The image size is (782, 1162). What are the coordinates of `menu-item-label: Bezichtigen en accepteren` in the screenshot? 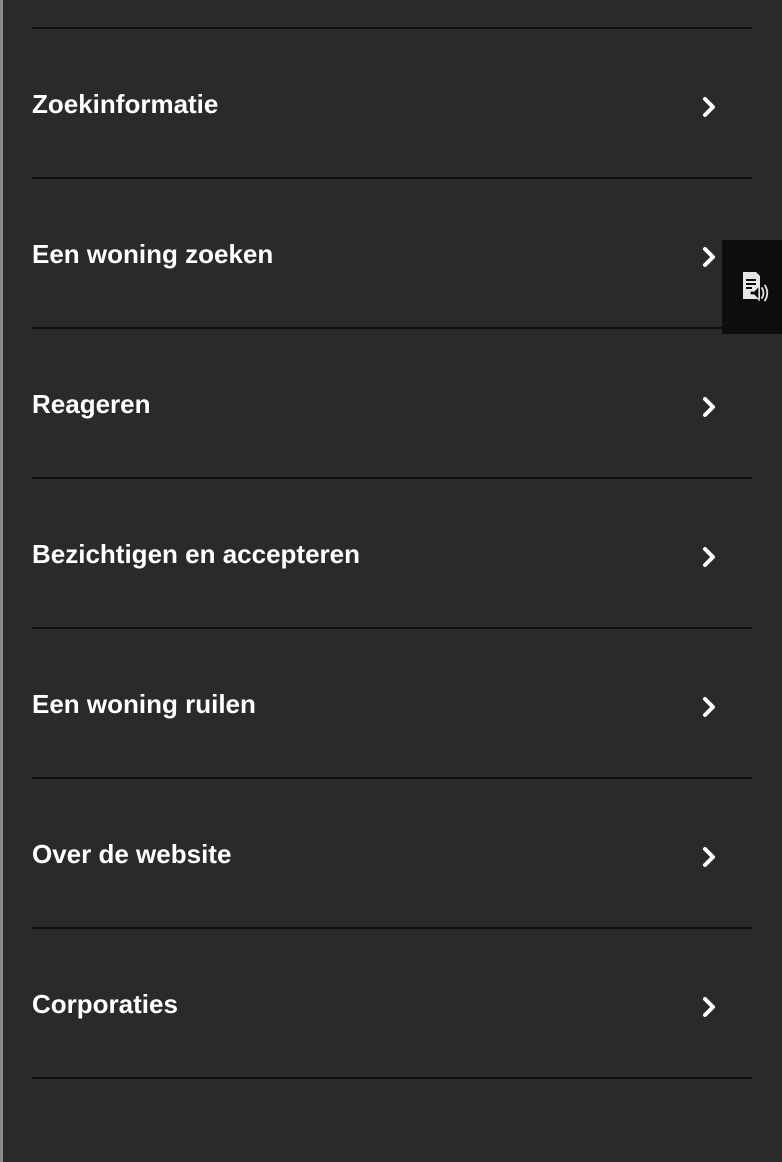 It's located at (196, 554).